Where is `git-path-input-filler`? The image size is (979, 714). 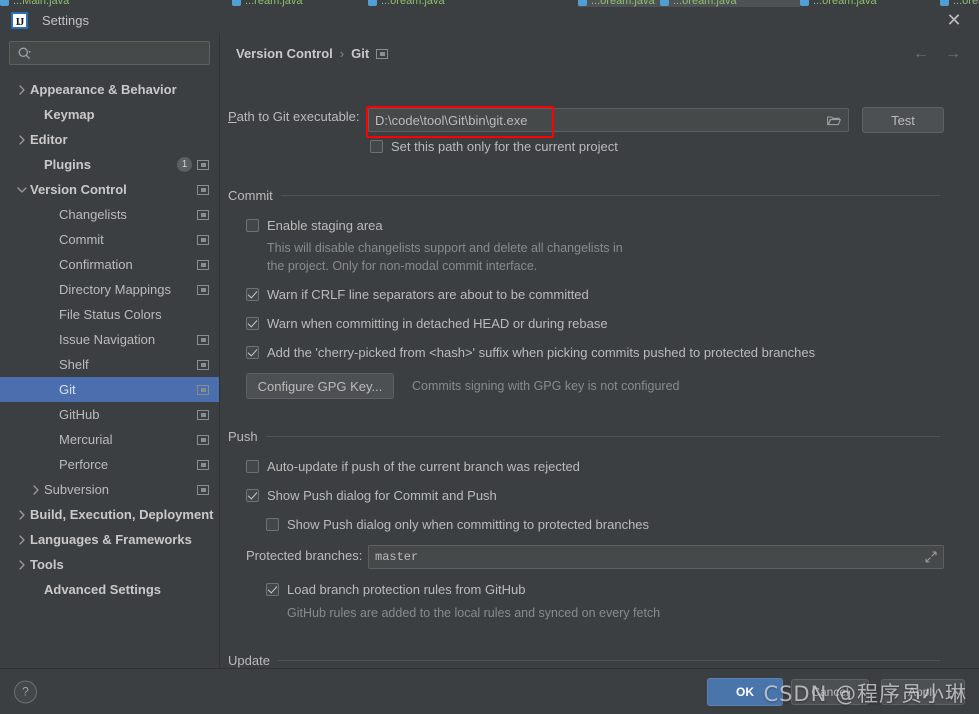
git-path-input-filler is located at coordinates (743, 120).